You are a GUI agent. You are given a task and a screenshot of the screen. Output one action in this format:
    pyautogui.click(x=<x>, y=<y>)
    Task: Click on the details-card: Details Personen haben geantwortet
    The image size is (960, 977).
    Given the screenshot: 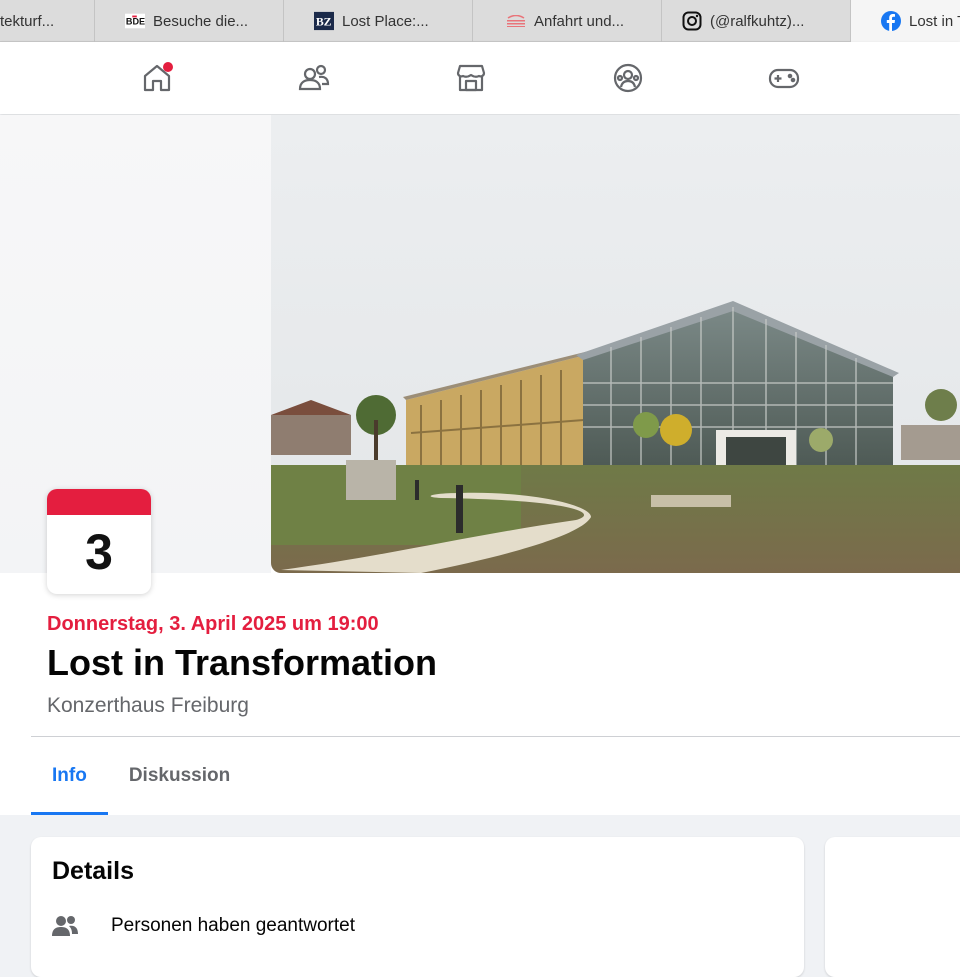 What is the action you would take?
    pyautogui.click(x=417, y=907)
    